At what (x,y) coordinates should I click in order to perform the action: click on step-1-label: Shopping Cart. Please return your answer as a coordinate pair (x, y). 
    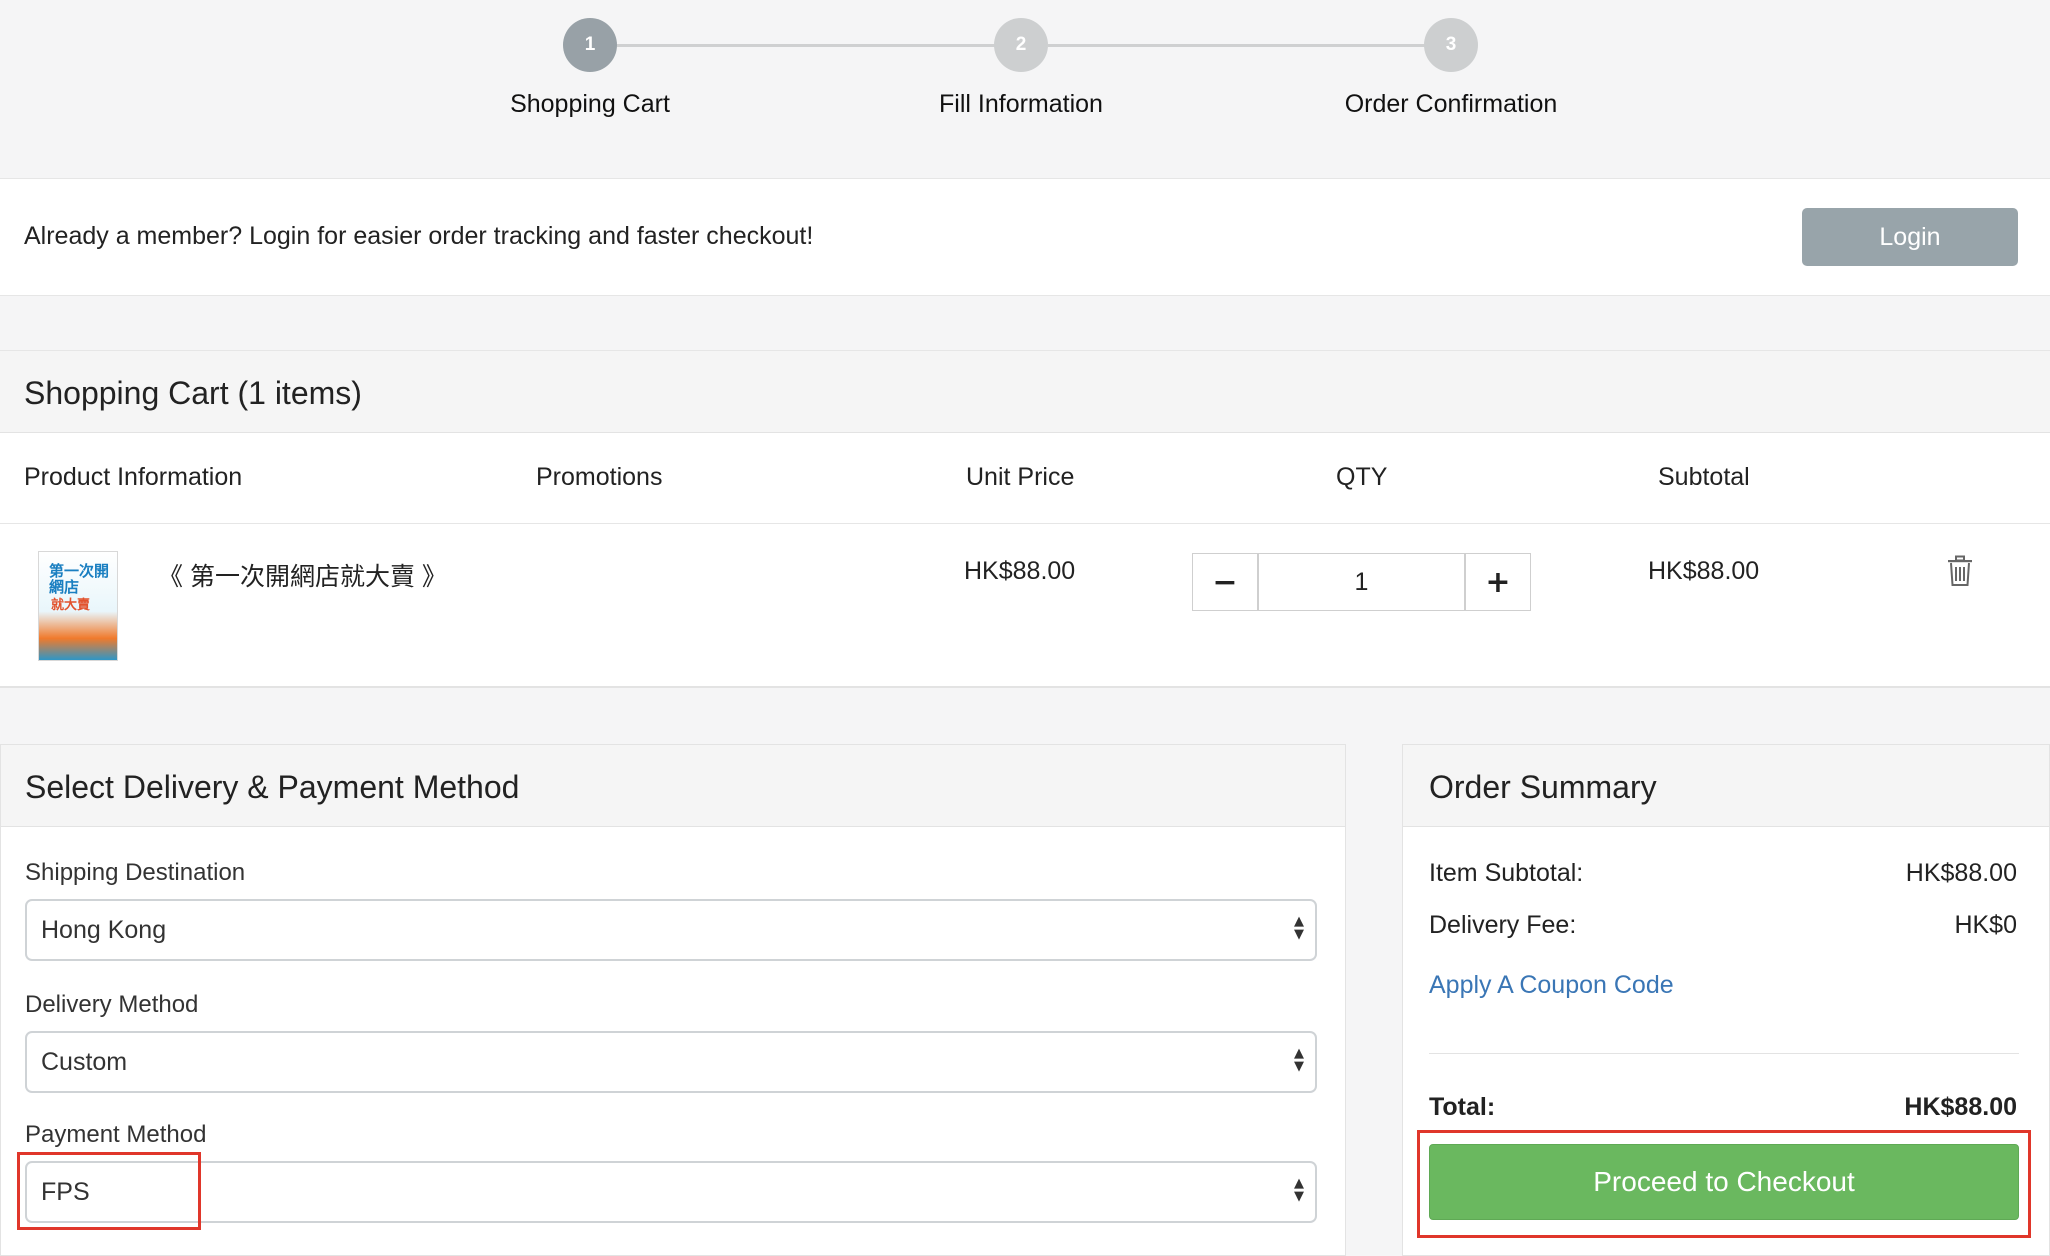
    Looking at the image, I should click on (590, 104).